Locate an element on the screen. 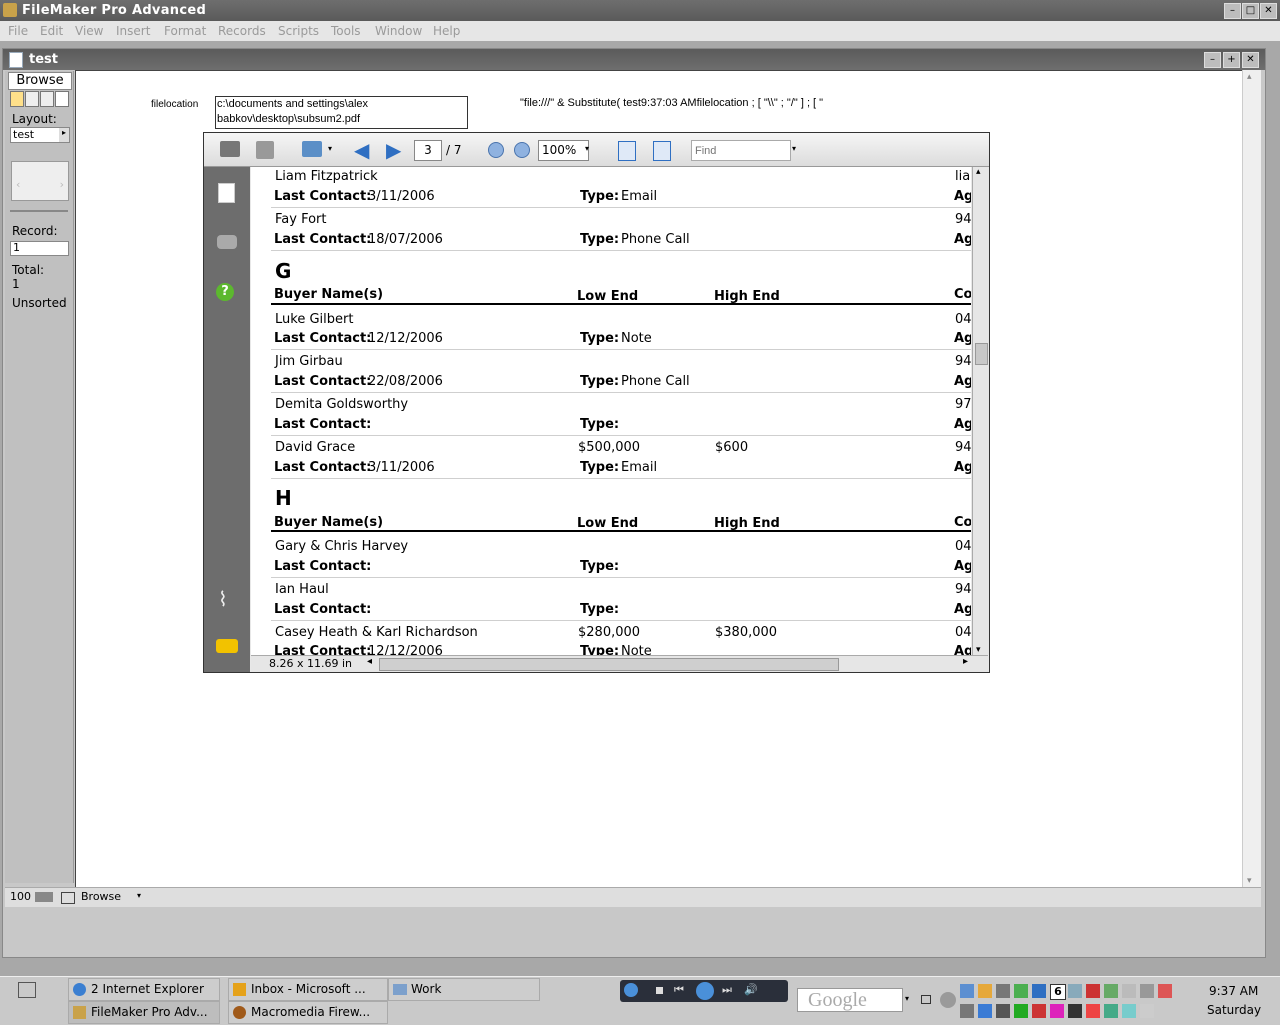  zoom-out-icon is located at coordinates (496, 150).